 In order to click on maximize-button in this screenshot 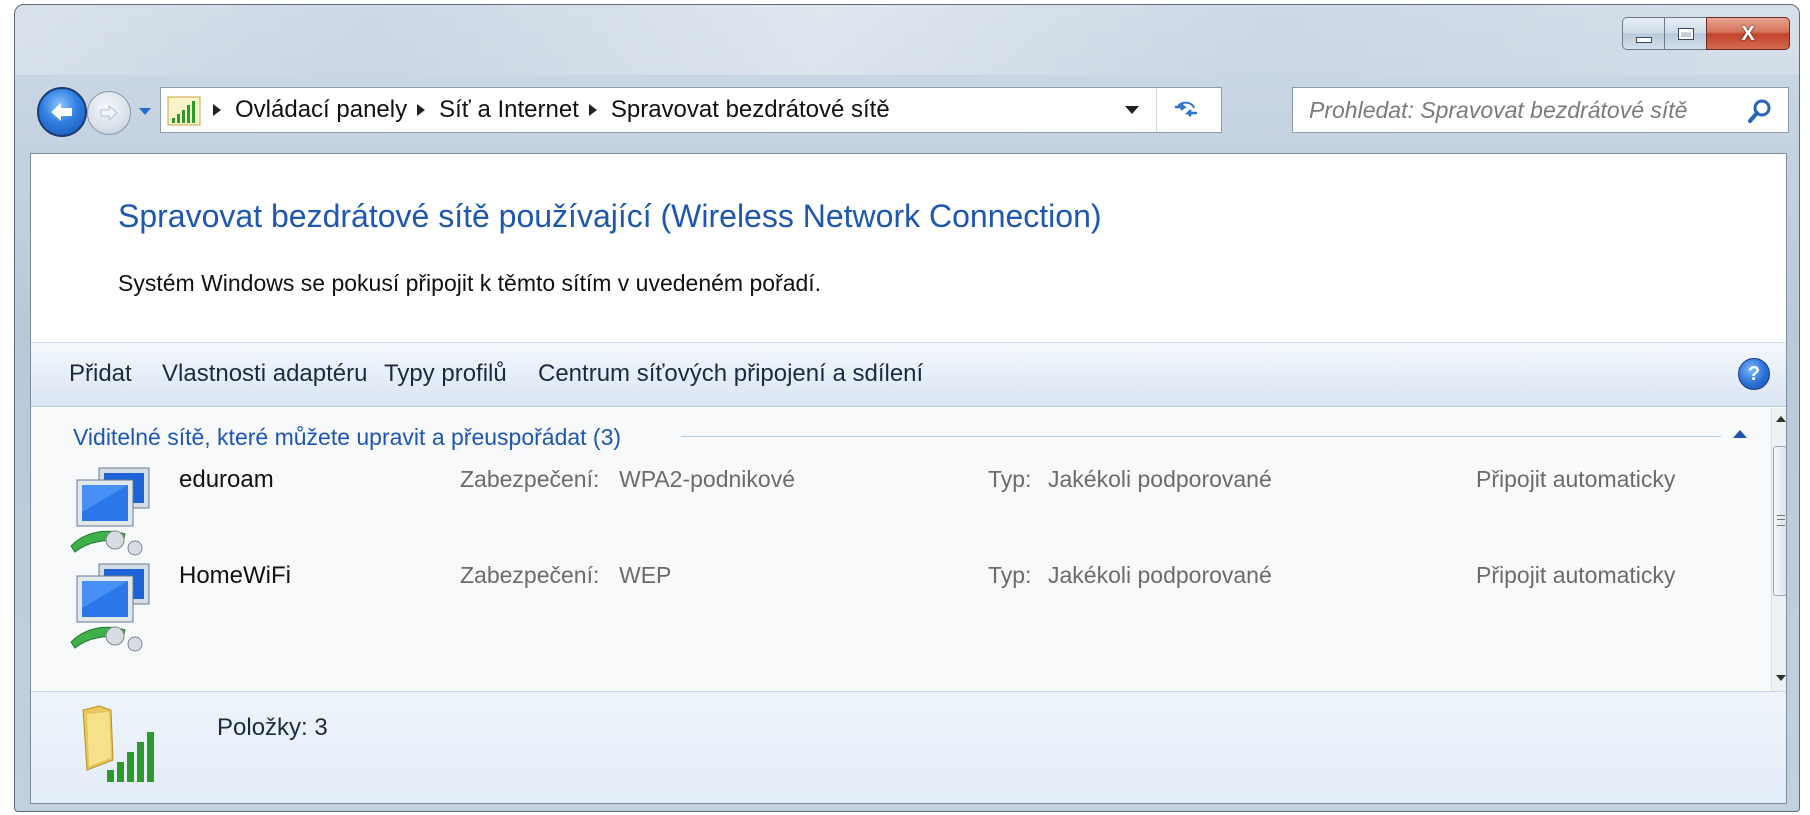, I will do `click(1685, 33)`.